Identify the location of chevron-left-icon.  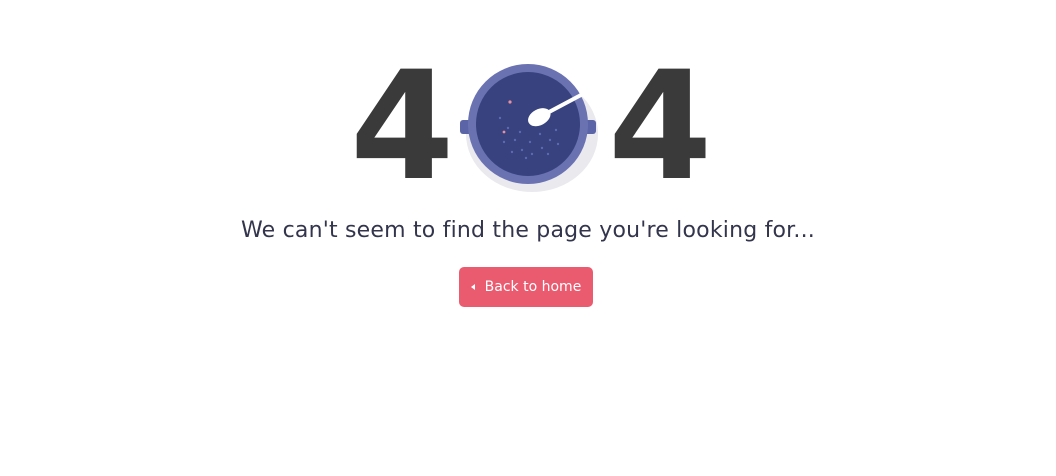
(472, 287).